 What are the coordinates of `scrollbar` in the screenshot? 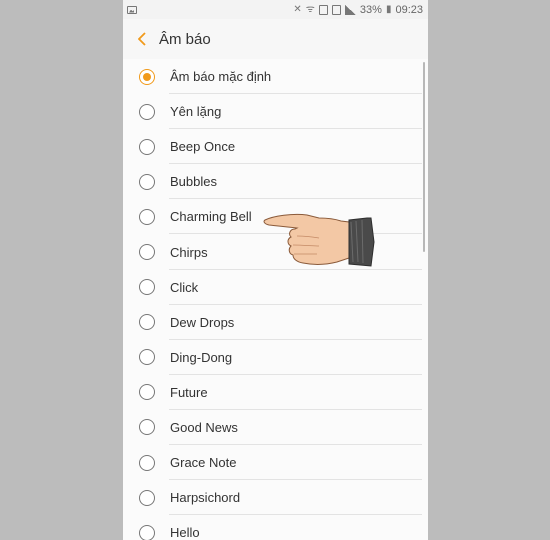 It's located at (424, 157).